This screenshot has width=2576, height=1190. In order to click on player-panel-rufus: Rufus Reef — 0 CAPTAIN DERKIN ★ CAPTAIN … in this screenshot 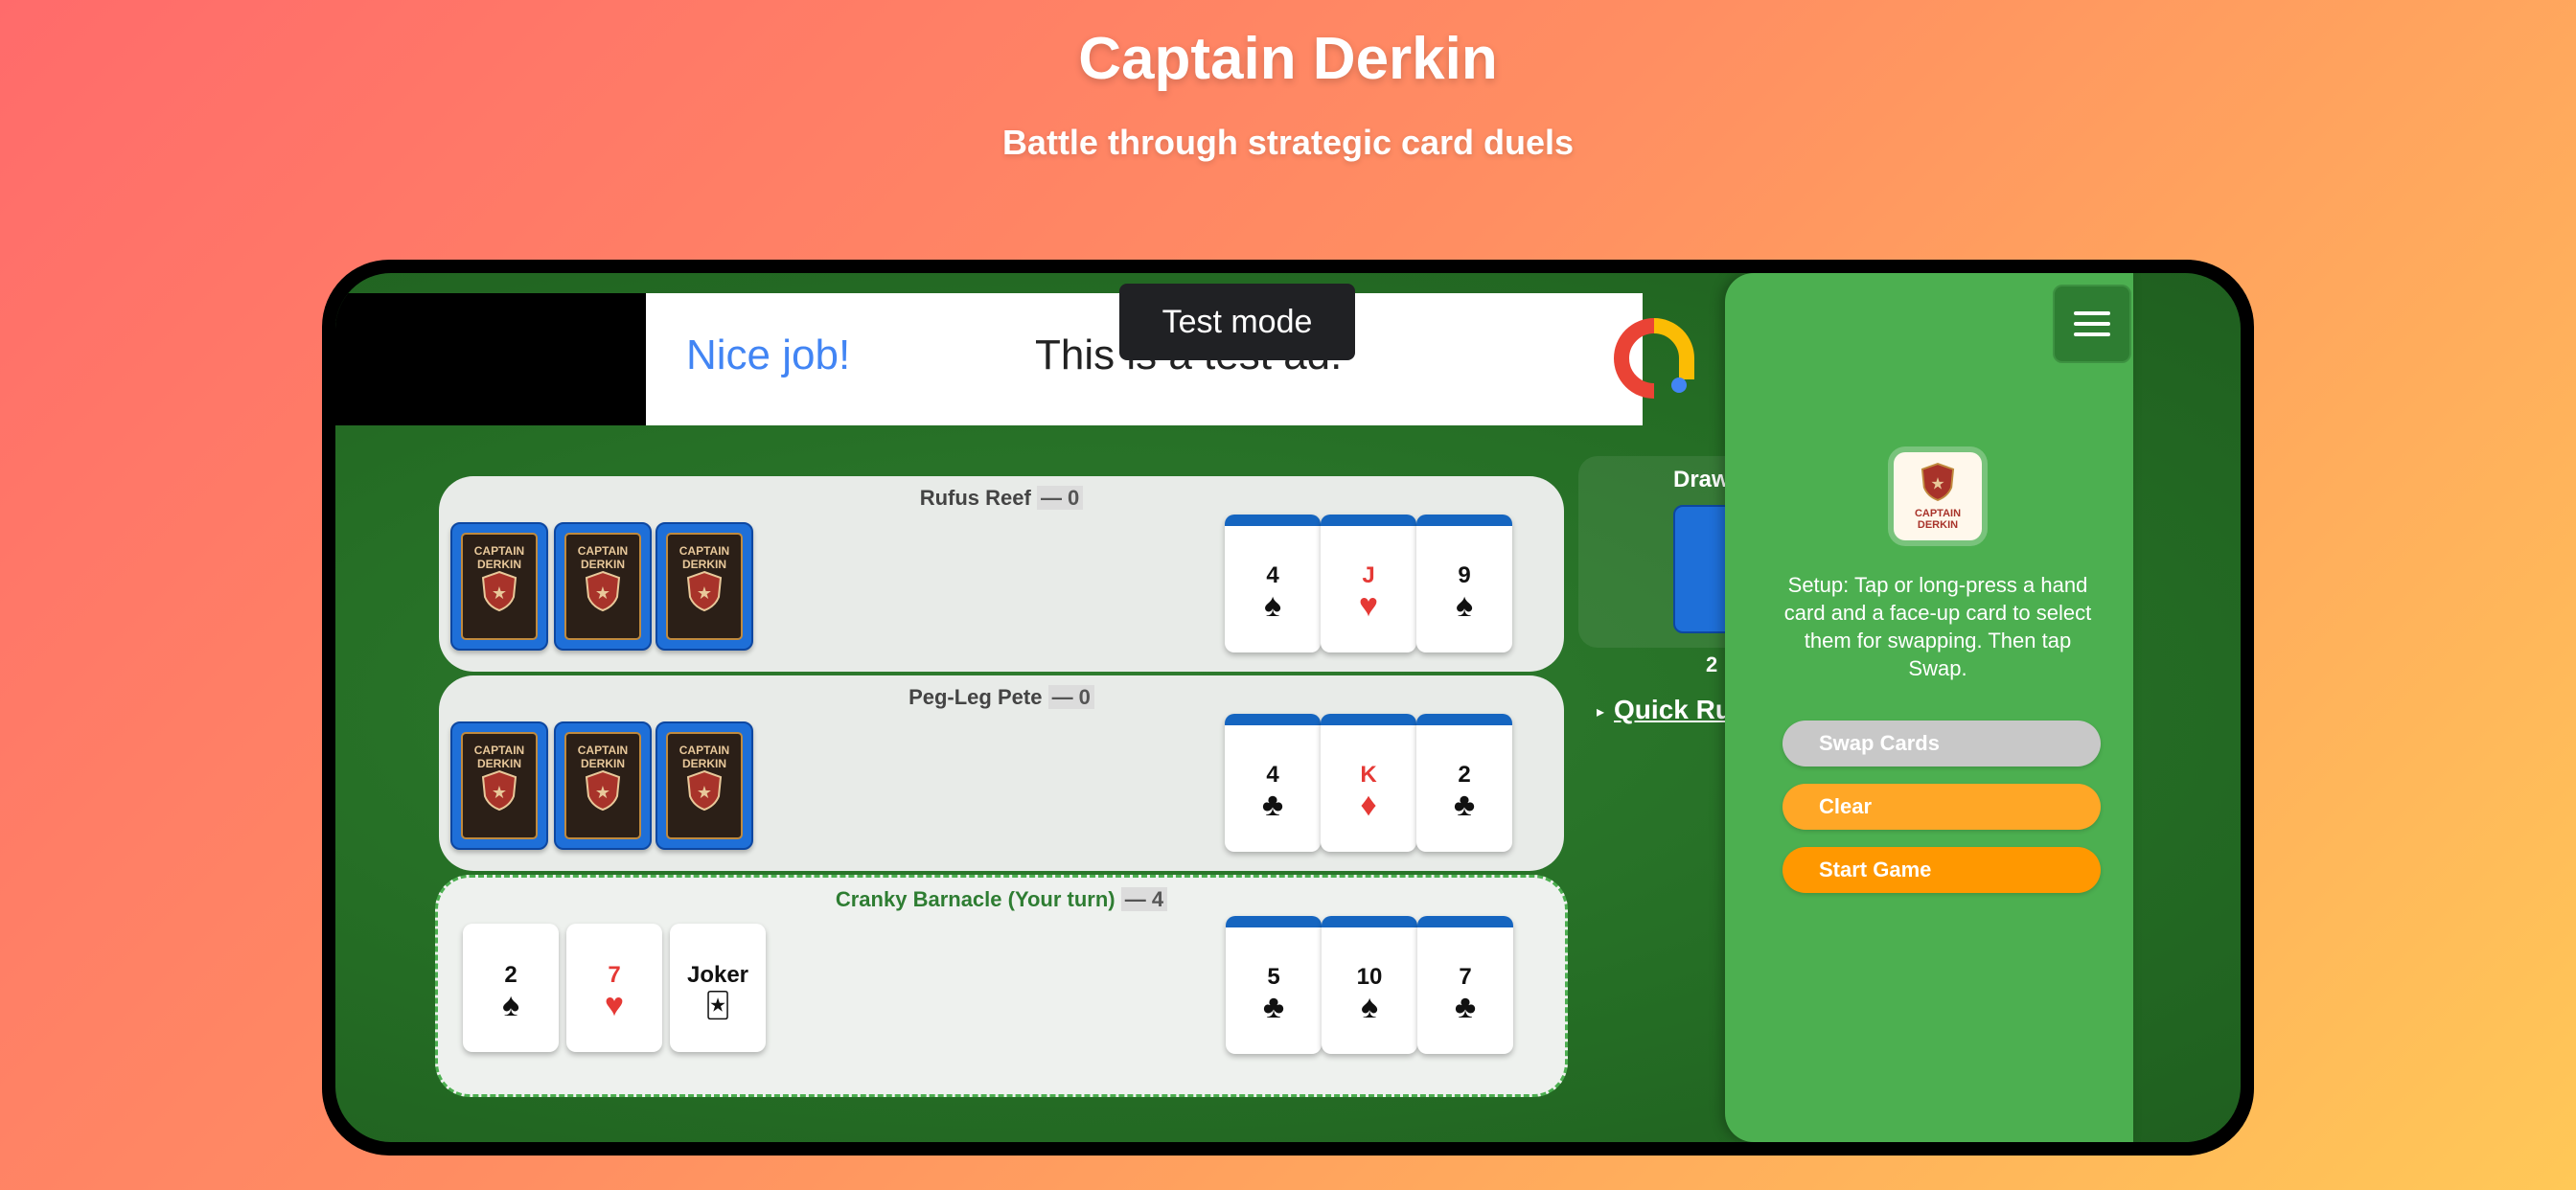, I will do `click(1001, 574)`.